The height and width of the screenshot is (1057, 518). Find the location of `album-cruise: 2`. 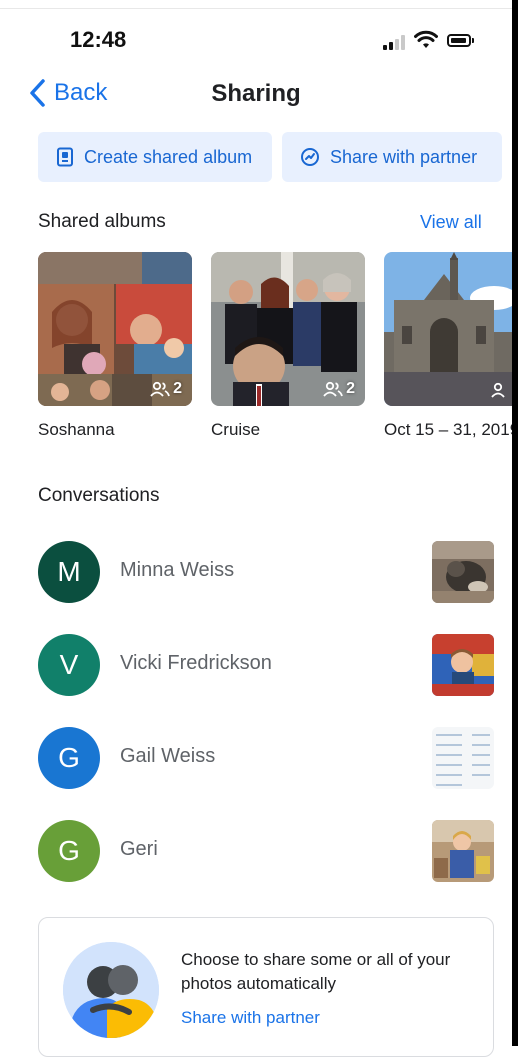

album-cruise: 2 is located at coordinates (288, 329).